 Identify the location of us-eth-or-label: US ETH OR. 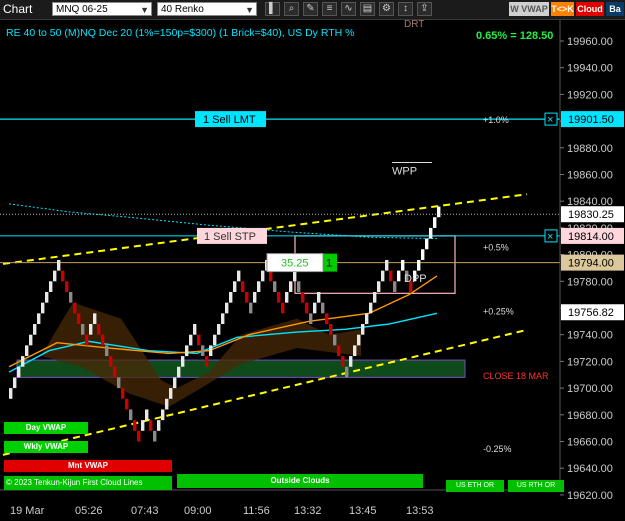
(475, 486).